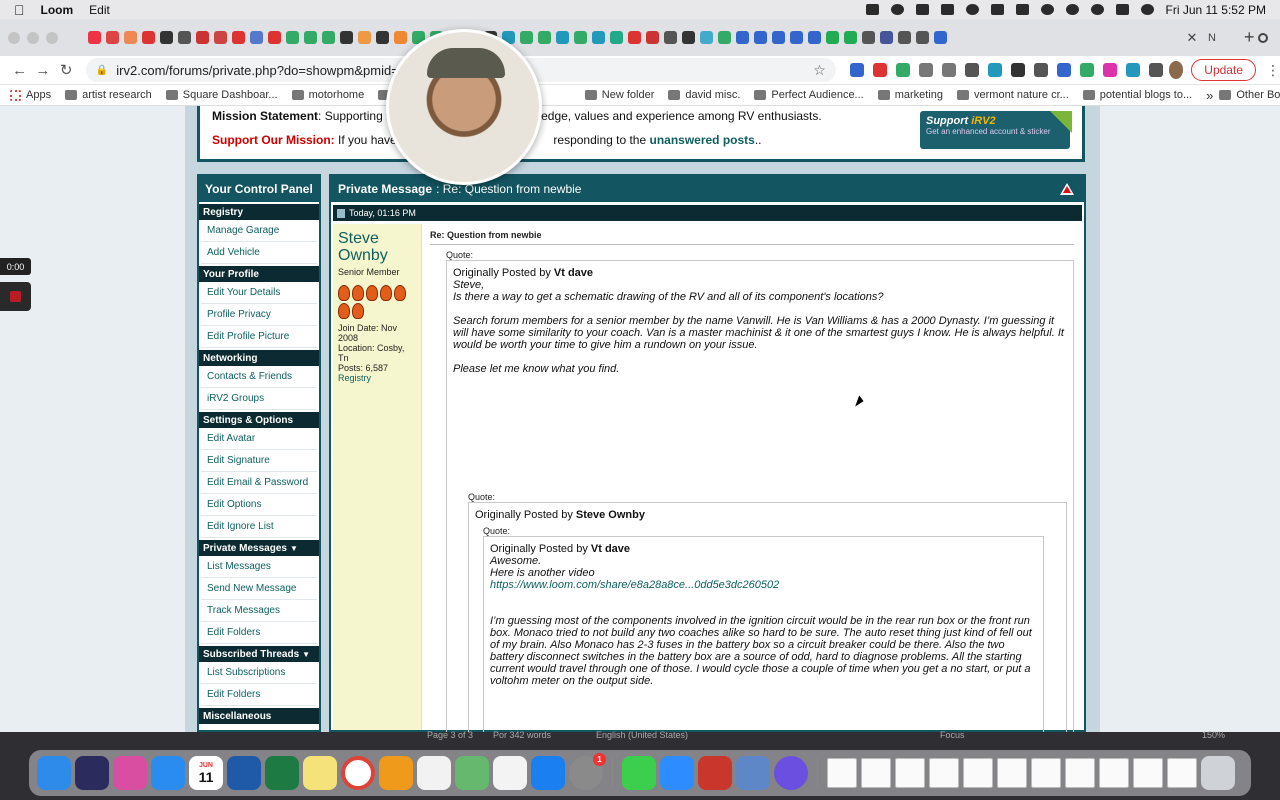 This screenshot has width=1280, height=800. Describe the element at coordinates (259, 315) in the screenshot. I see `panel-link: Profile Privacy` at that location.